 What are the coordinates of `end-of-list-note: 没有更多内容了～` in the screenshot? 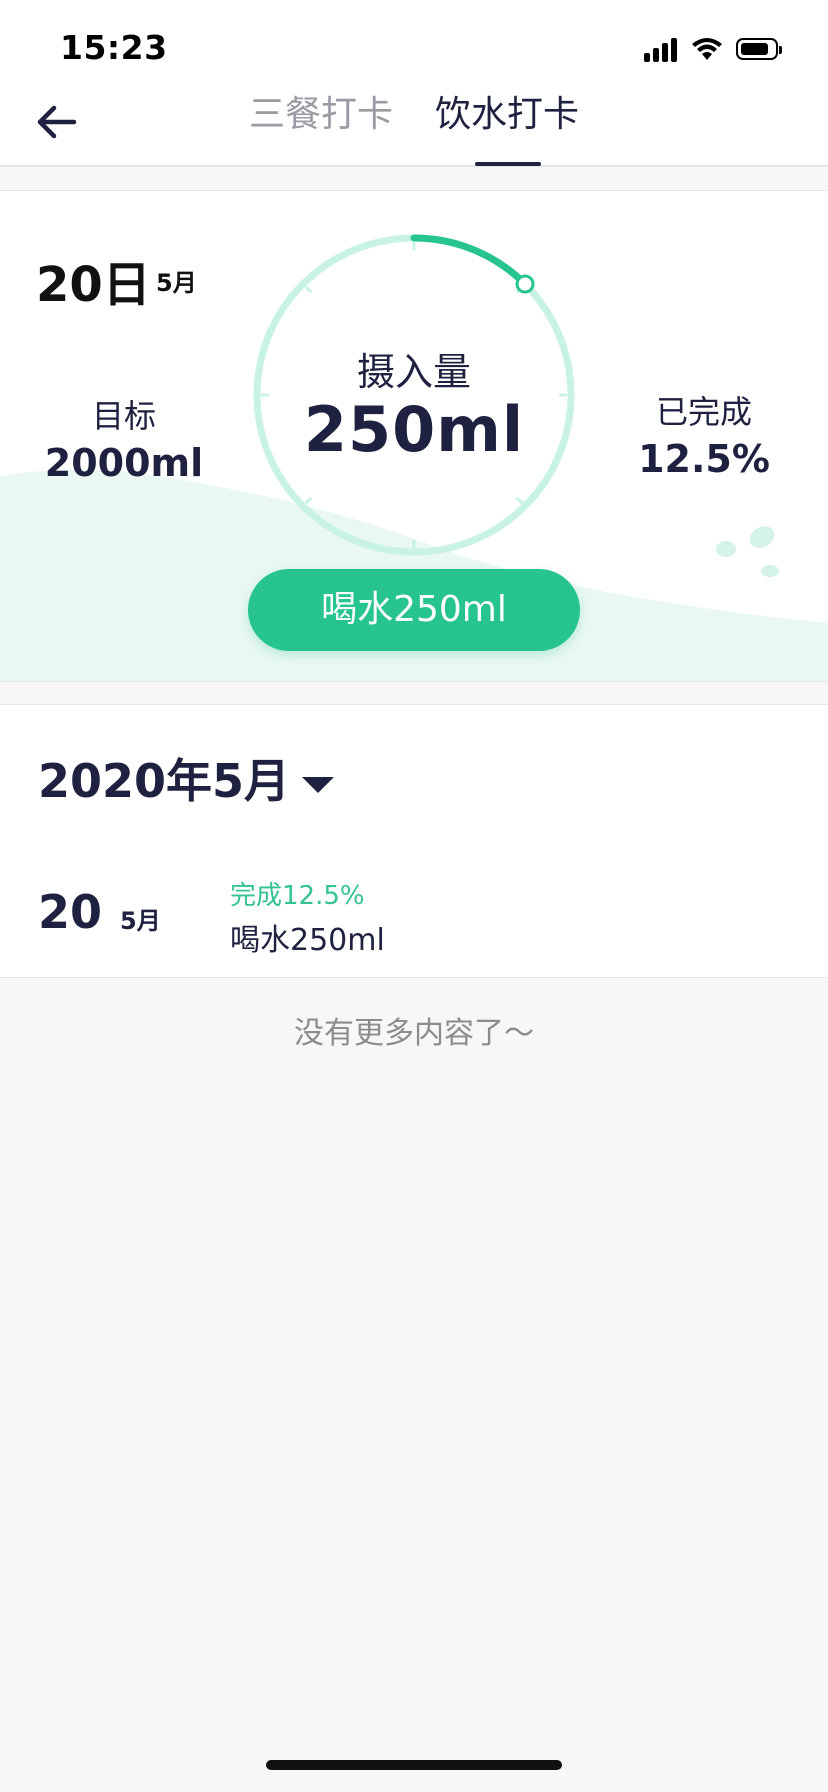 It's located at (414, 1033).